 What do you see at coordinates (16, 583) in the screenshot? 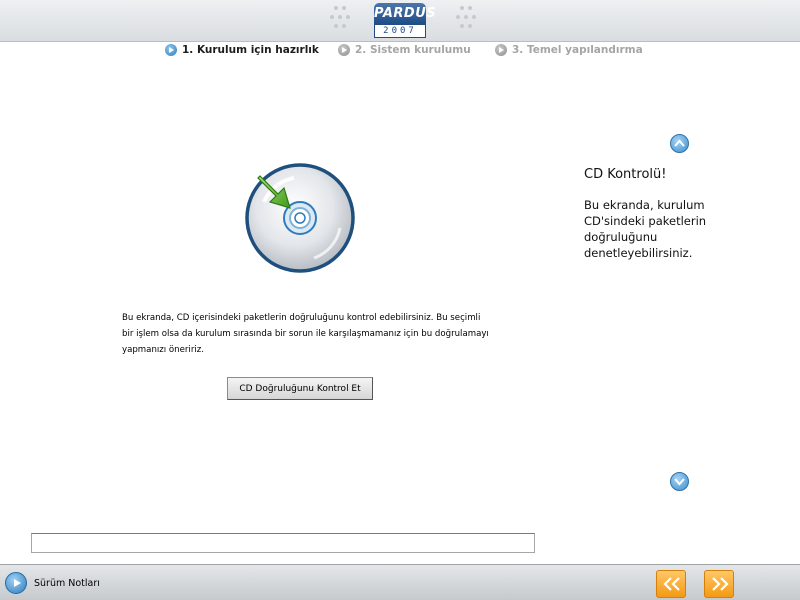
I see `arrow-right-icon` at bounding box center [16, 583].